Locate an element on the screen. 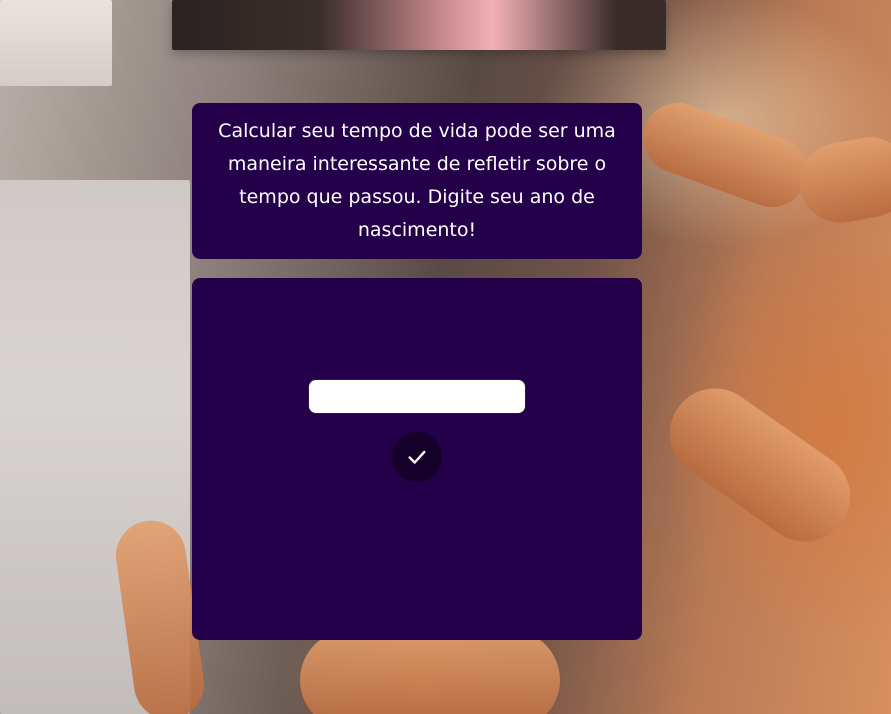 This screenshot has width=891, height=714. submit-button is located at coordinates (417, 457).